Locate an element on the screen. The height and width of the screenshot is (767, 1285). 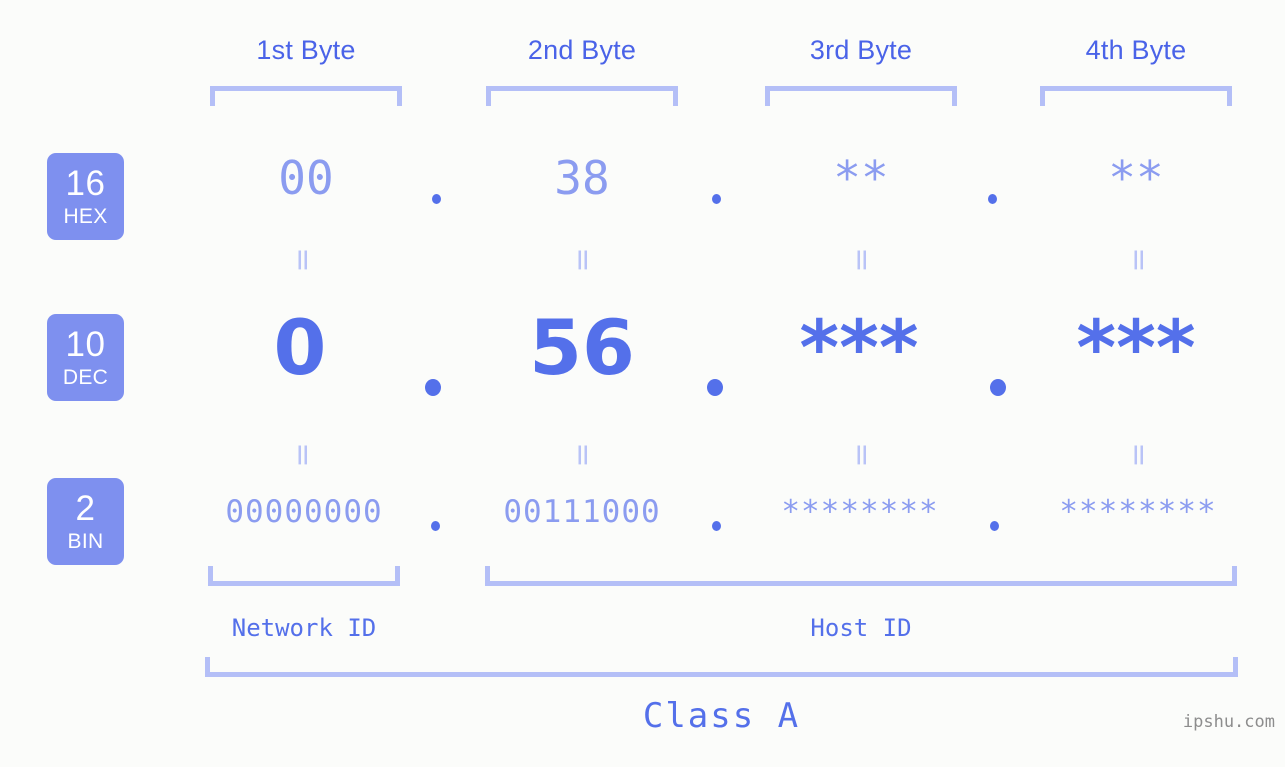
host-id-bracket is located at coordinates (861, 576).